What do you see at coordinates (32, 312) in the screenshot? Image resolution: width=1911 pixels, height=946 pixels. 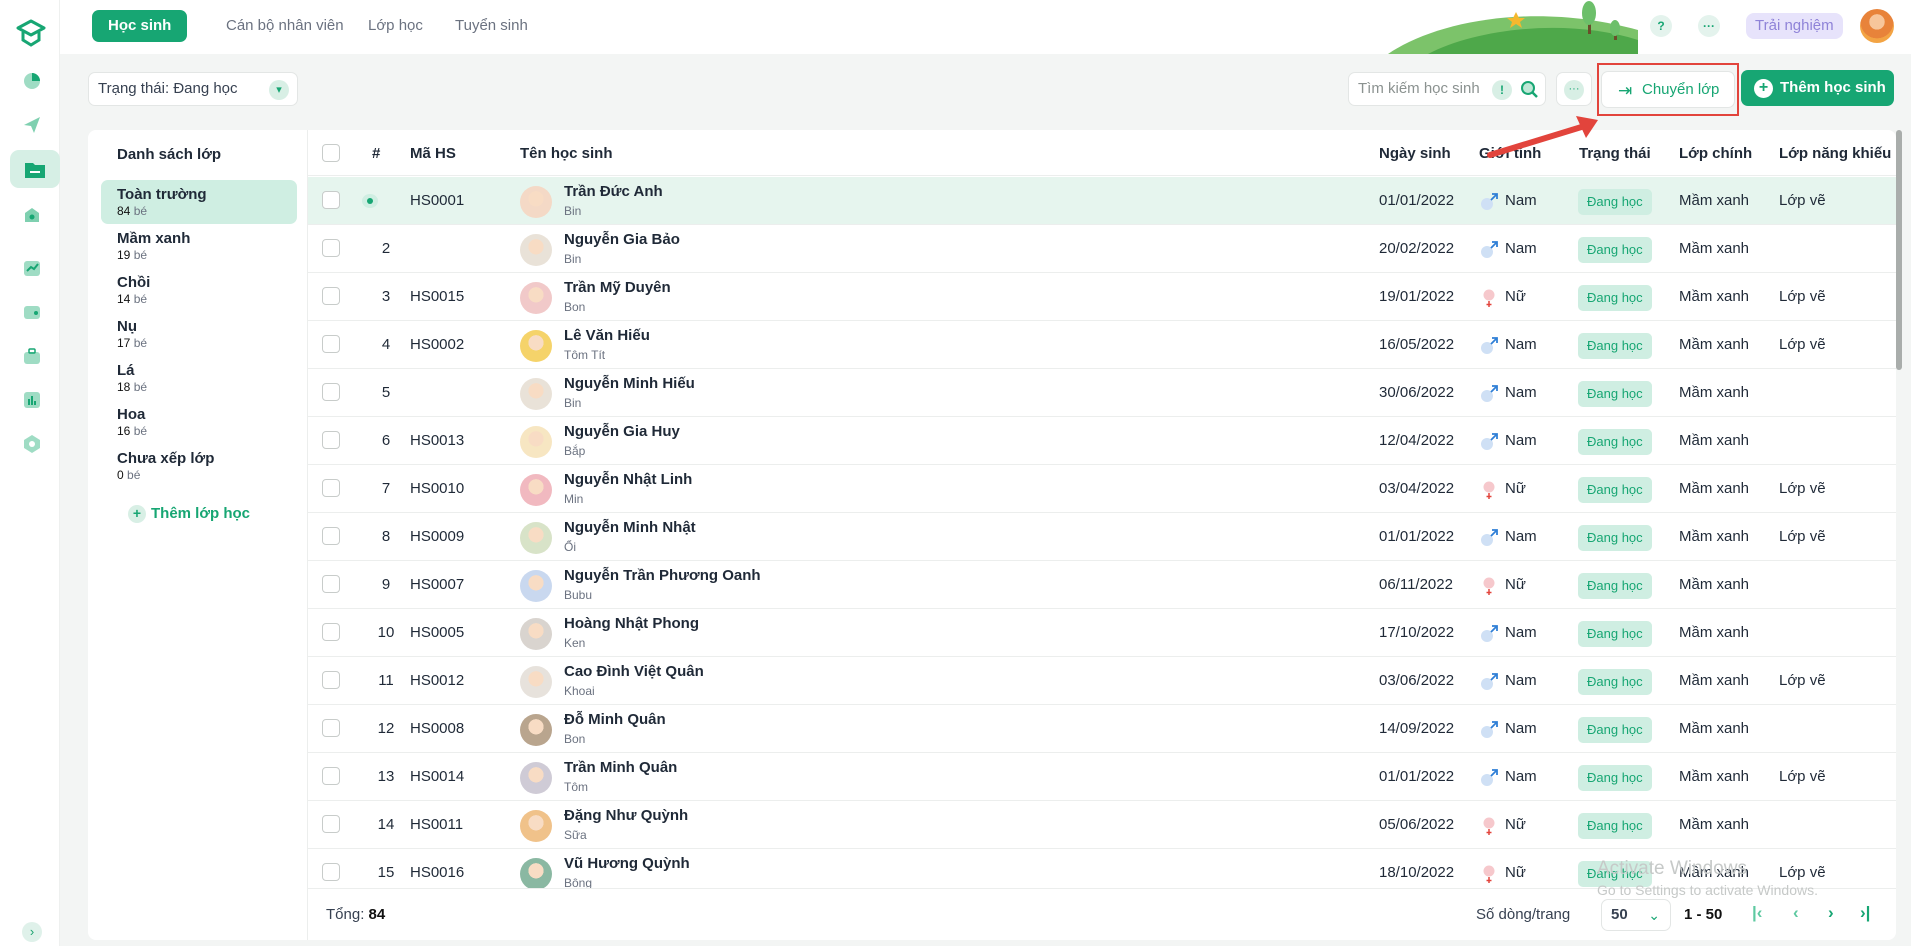 I see `wallet-icon` at bounding box center [32, 312].